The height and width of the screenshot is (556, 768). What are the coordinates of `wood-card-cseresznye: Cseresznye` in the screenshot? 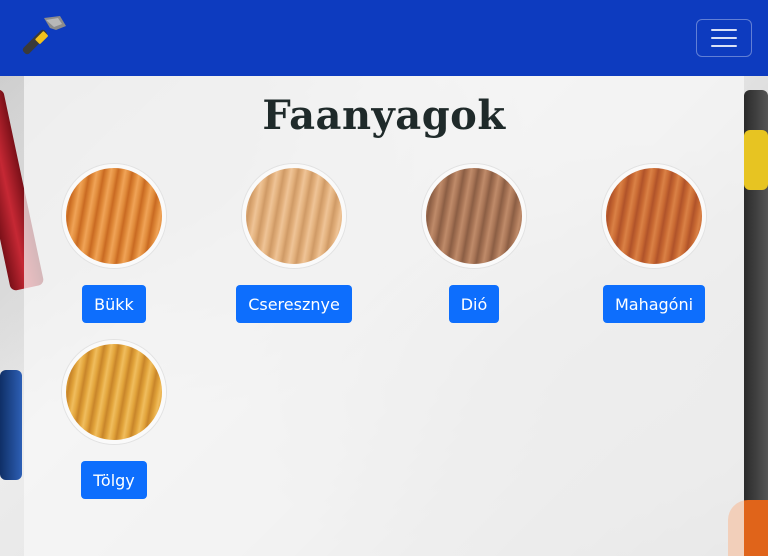 It's located at (294, 243).